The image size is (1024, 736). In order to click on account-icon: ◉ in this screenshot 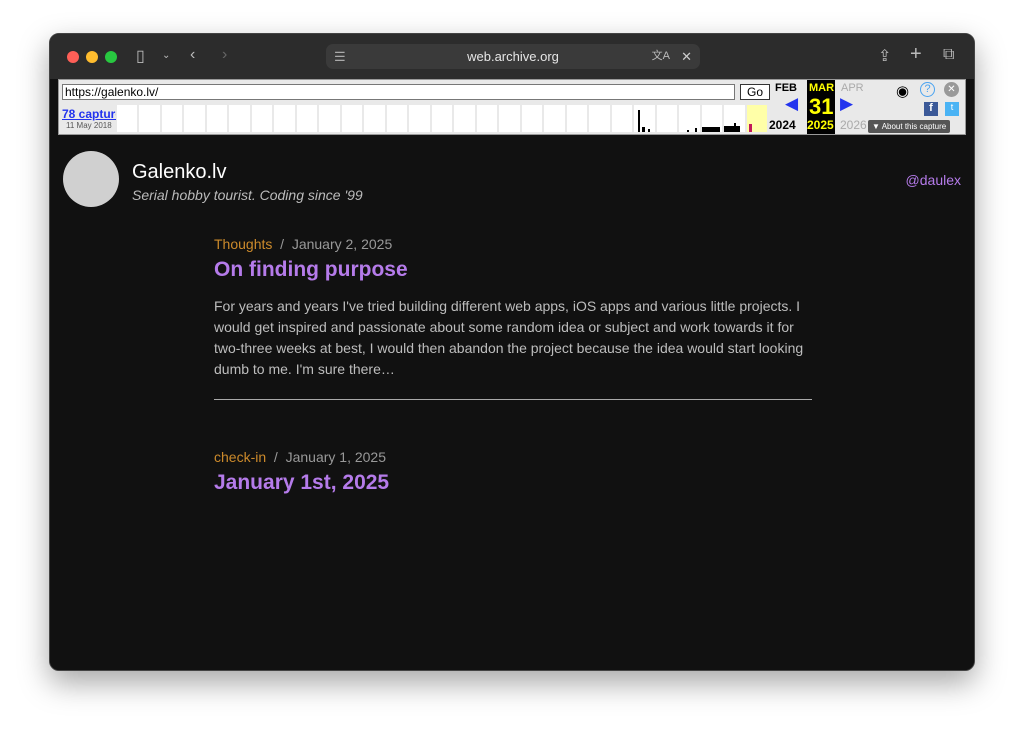, I will do `click(902, 91)`.